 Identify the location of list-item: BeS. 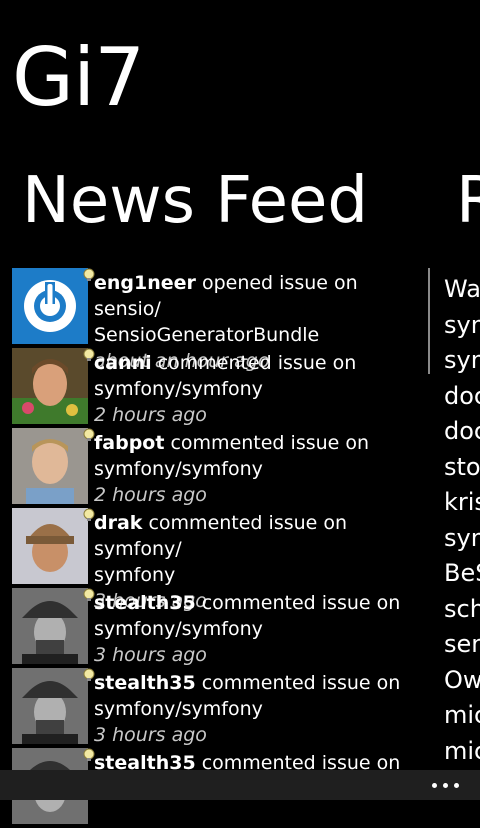
(462, 574).